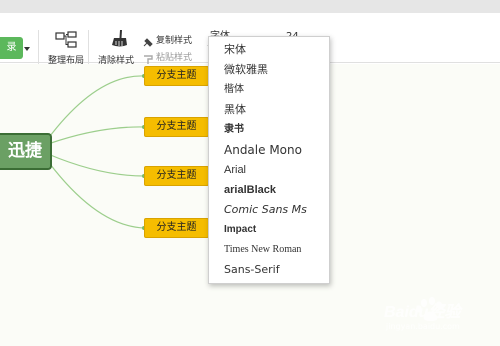 The height and width of the screenshot is (346, 500). Describe the element at coordinates (174, 39) in the screenshot. I see `copy-style-button: 复制样式` at that location.